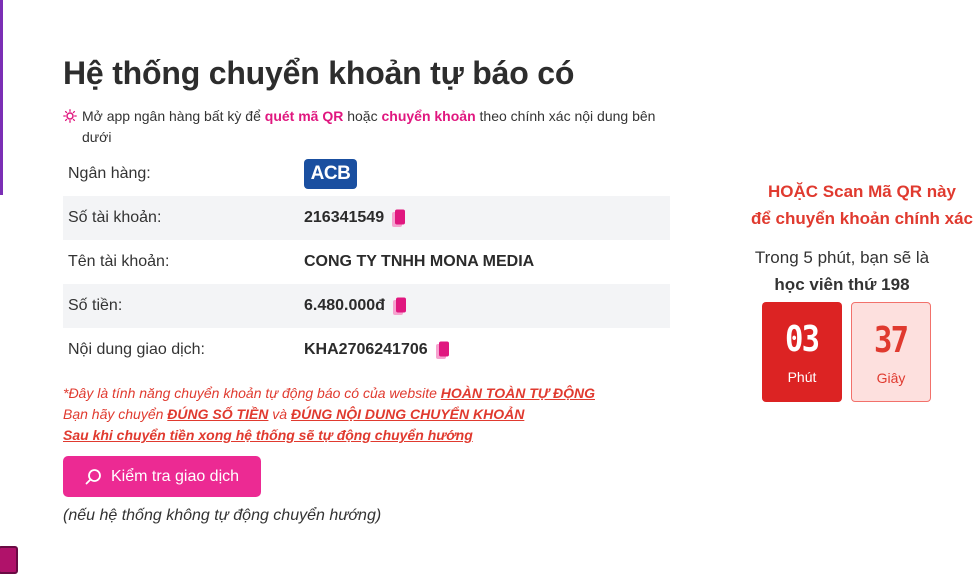 The height and width of the screenshot is (574, 977). Describe the element at coordinates (891, 340) in the screenshot. I see `seconds-value: 37` at that location.